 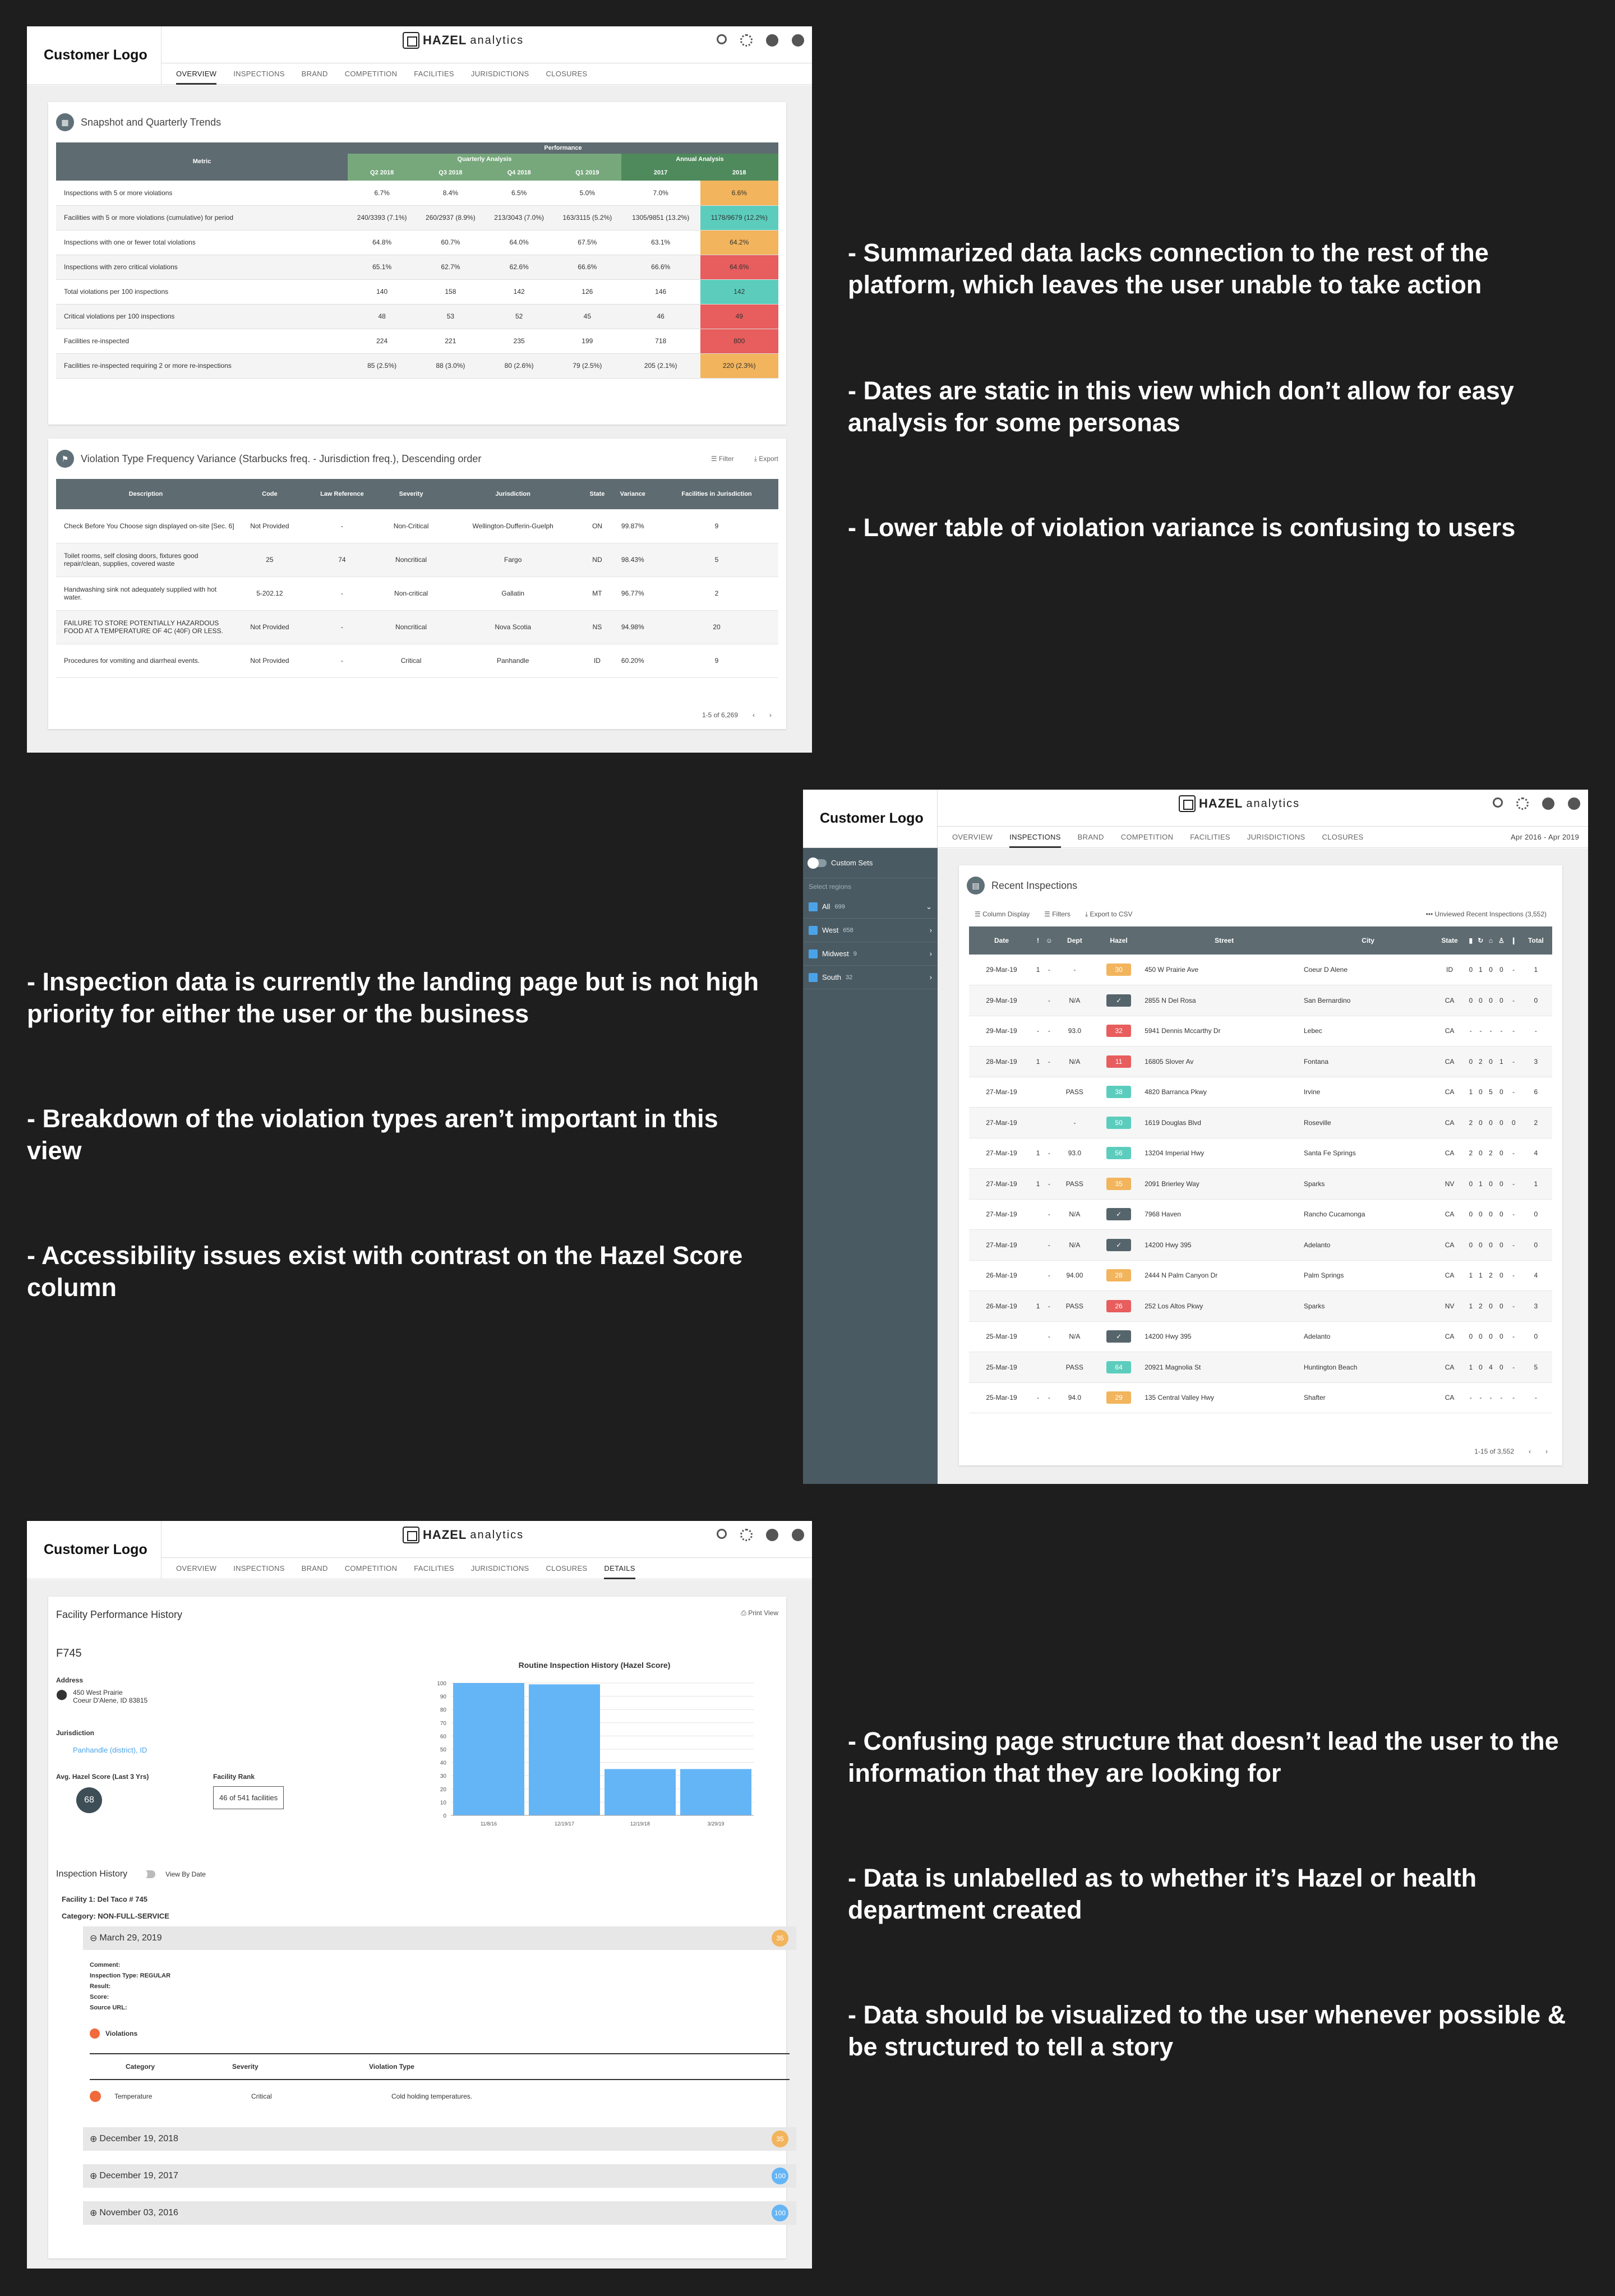 What do you see at coordinates (1535, 940) in the screenshot?
I see `col-header: Total` at bounding box center [1535, 940].